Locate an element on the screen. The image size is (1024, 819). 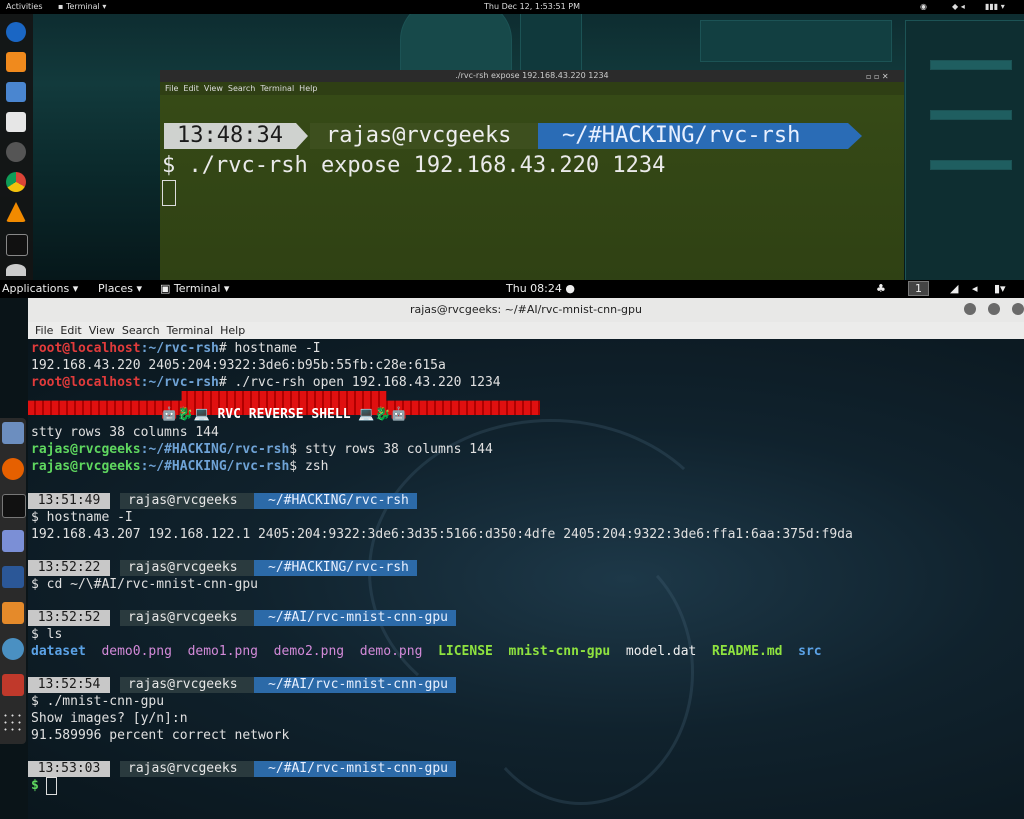
prompt-time: 13:53:03 is located at coordinates (69, 769).